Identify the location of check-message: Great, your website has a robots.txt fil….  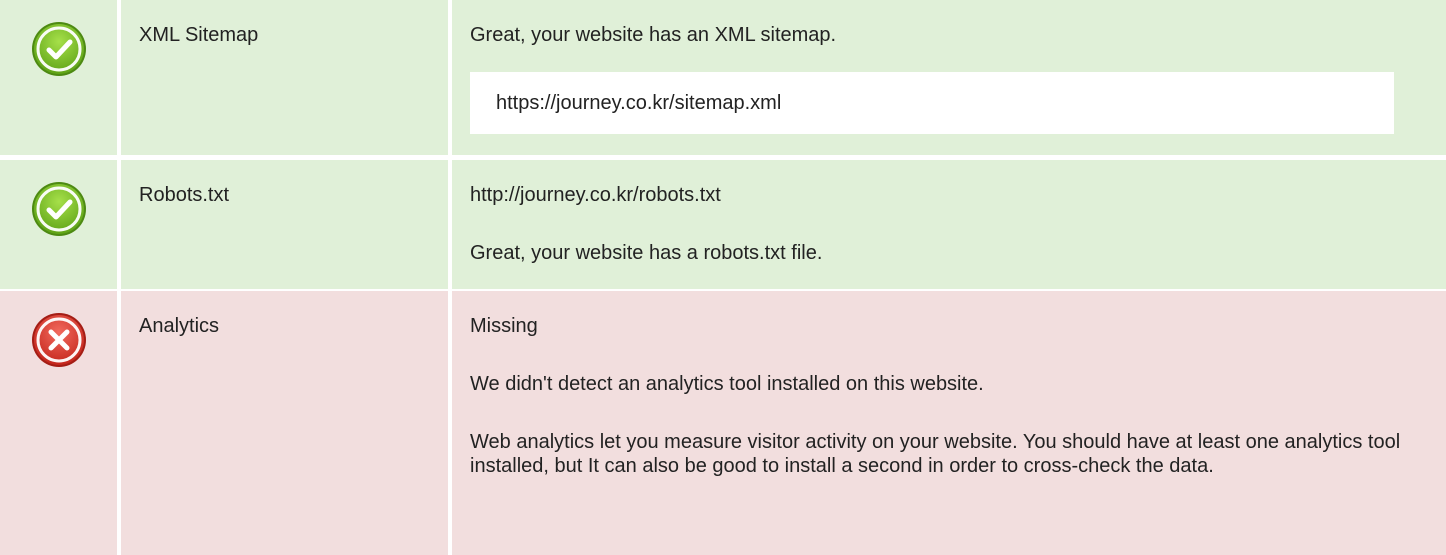
(646, 253).